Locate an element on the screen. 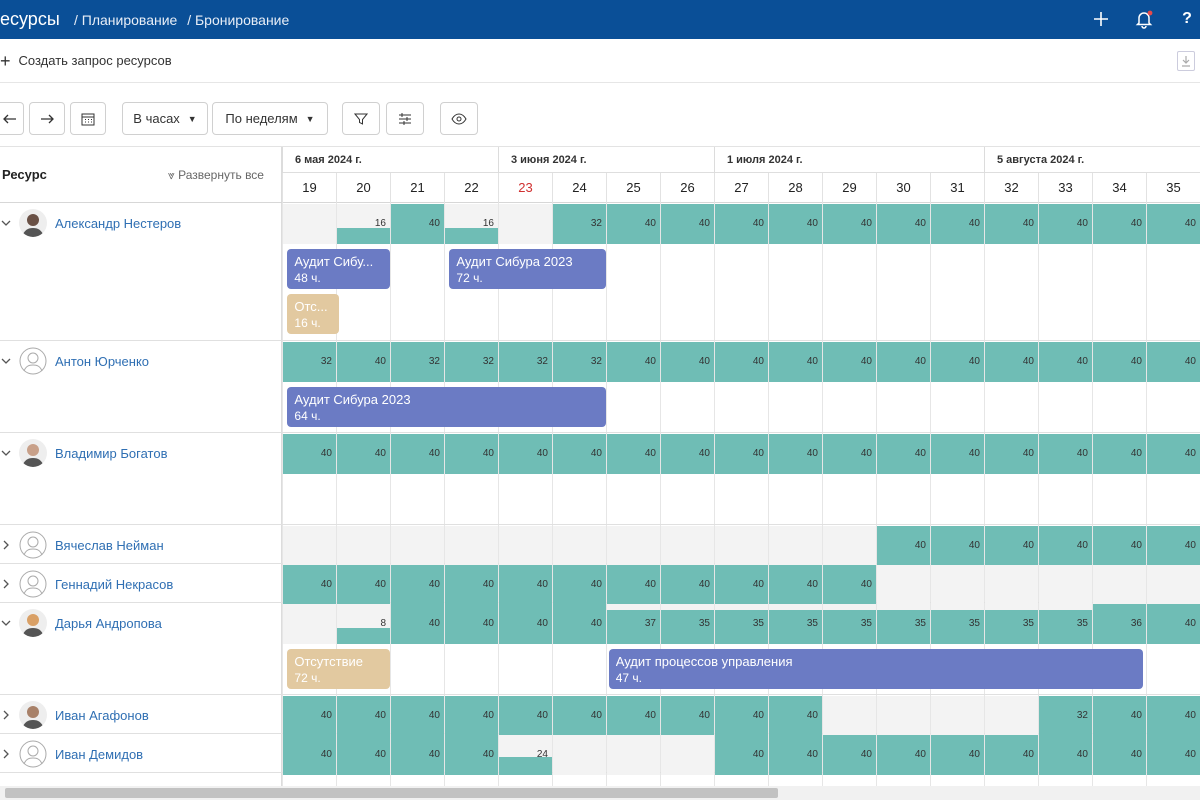 This screenshot has width=1200, height=800. help-icon: ? is located at coordinates (1187, 19).